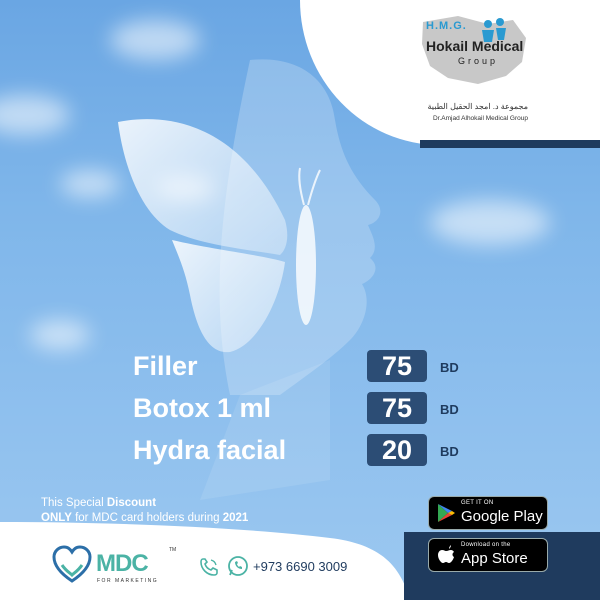 The height and width of the screenshot is (600, 600). I want to click on phone-icon, so click(209, 567).